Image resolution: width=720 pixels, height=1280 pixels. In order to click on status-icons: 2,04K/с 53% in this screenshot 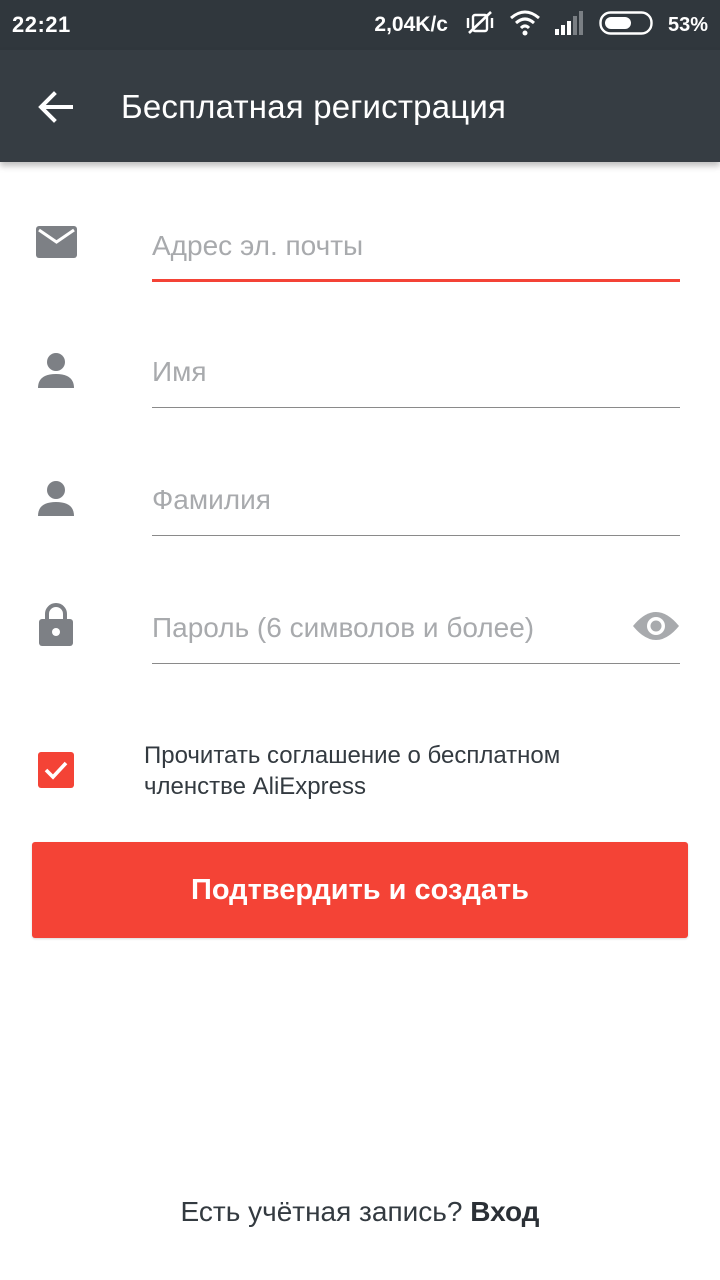, I will do `click(541, 25)`.